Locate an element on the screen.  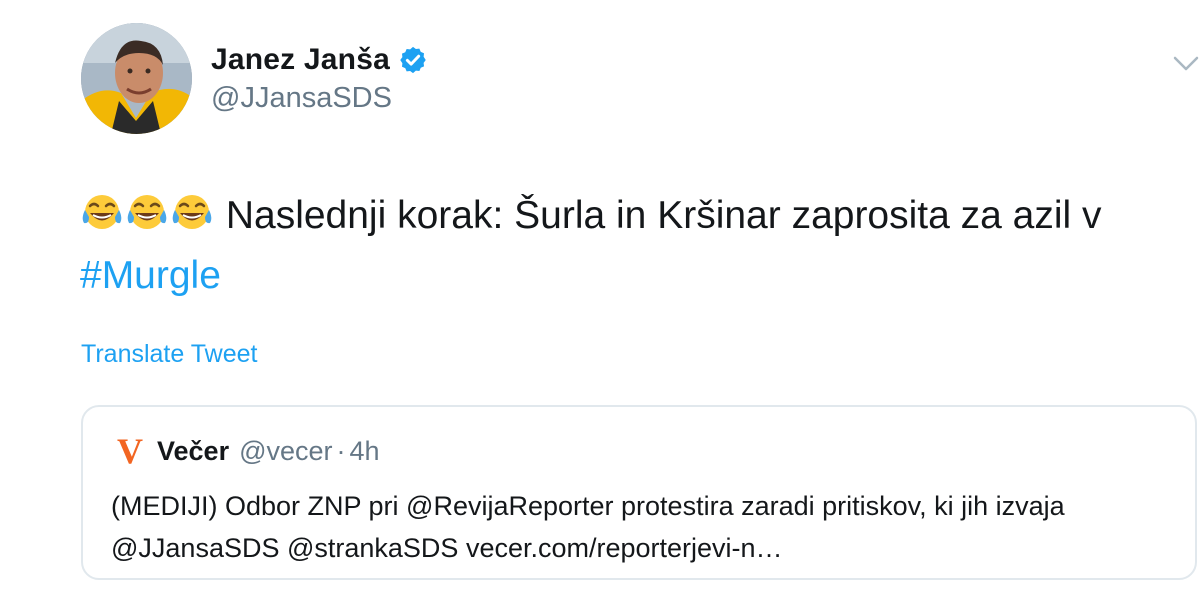
translate-tweet-link: Translate Tweet is located at coordinates (169, 354).